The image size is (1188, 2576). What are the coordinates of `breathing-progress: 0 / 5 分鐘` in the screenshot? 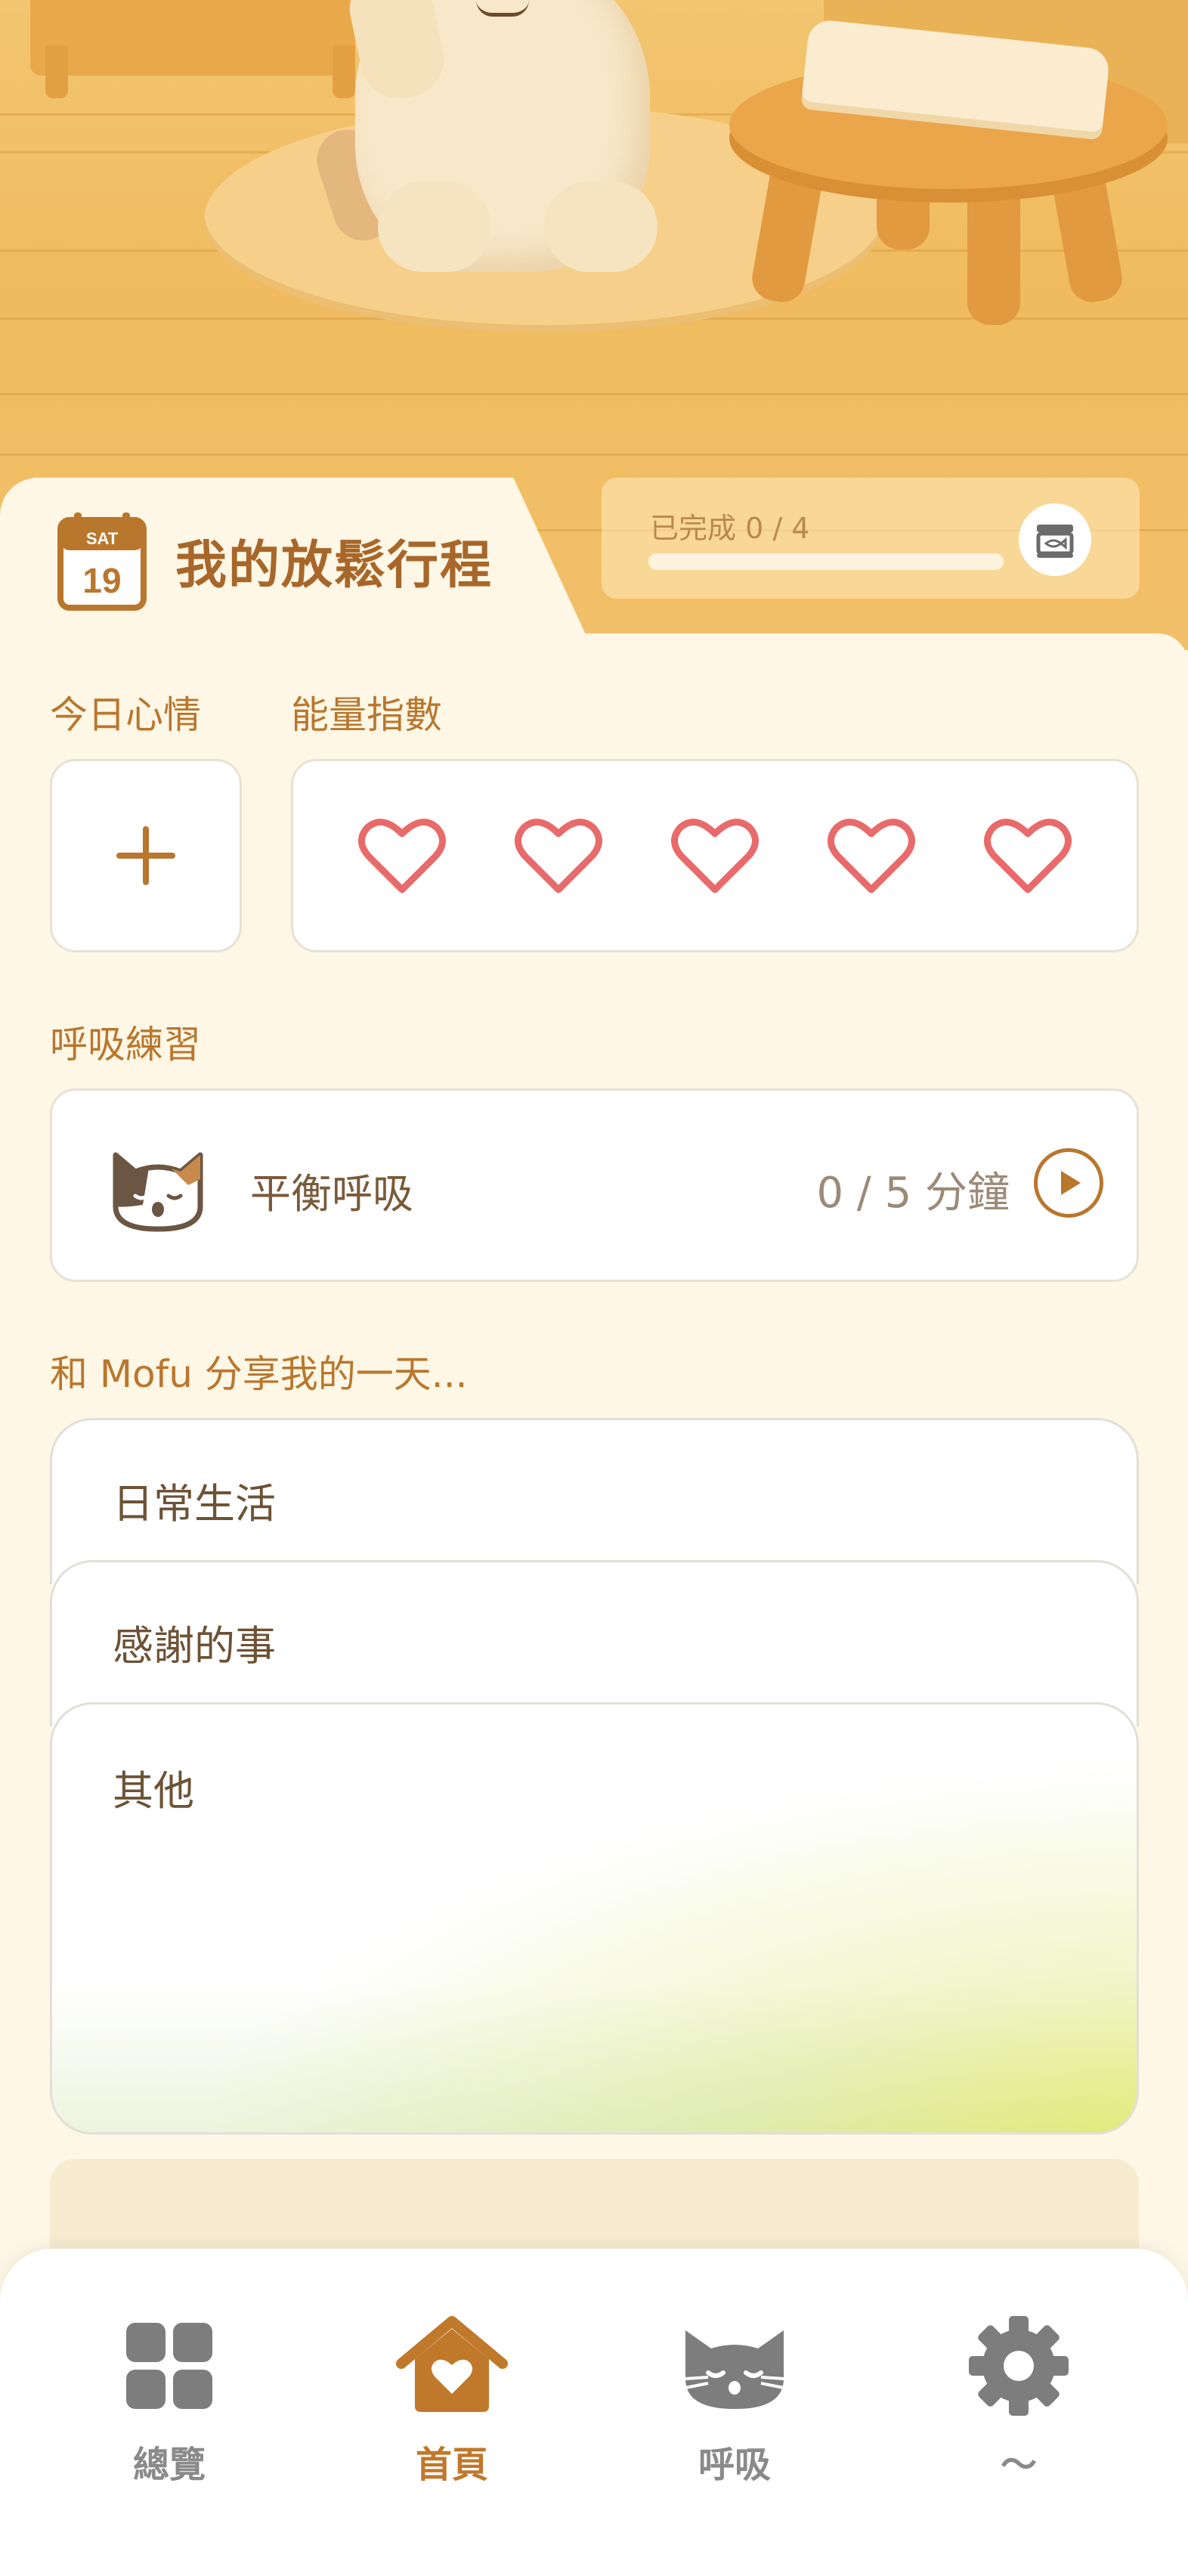 It's located at (913, 1193).